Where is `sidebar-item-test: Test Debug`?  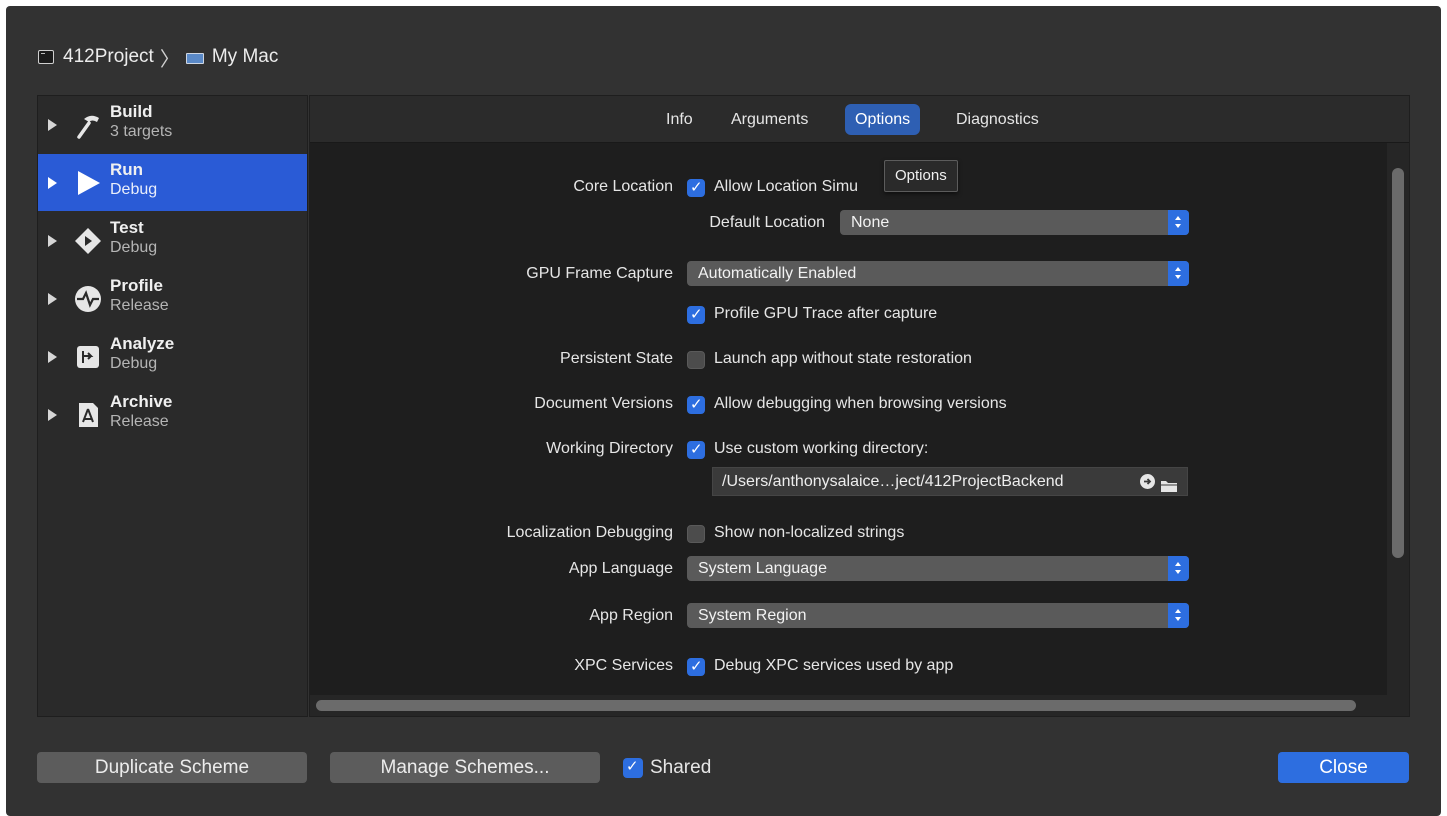 sidebar-item-test: Test Debug is located at coordinates (172, 240).